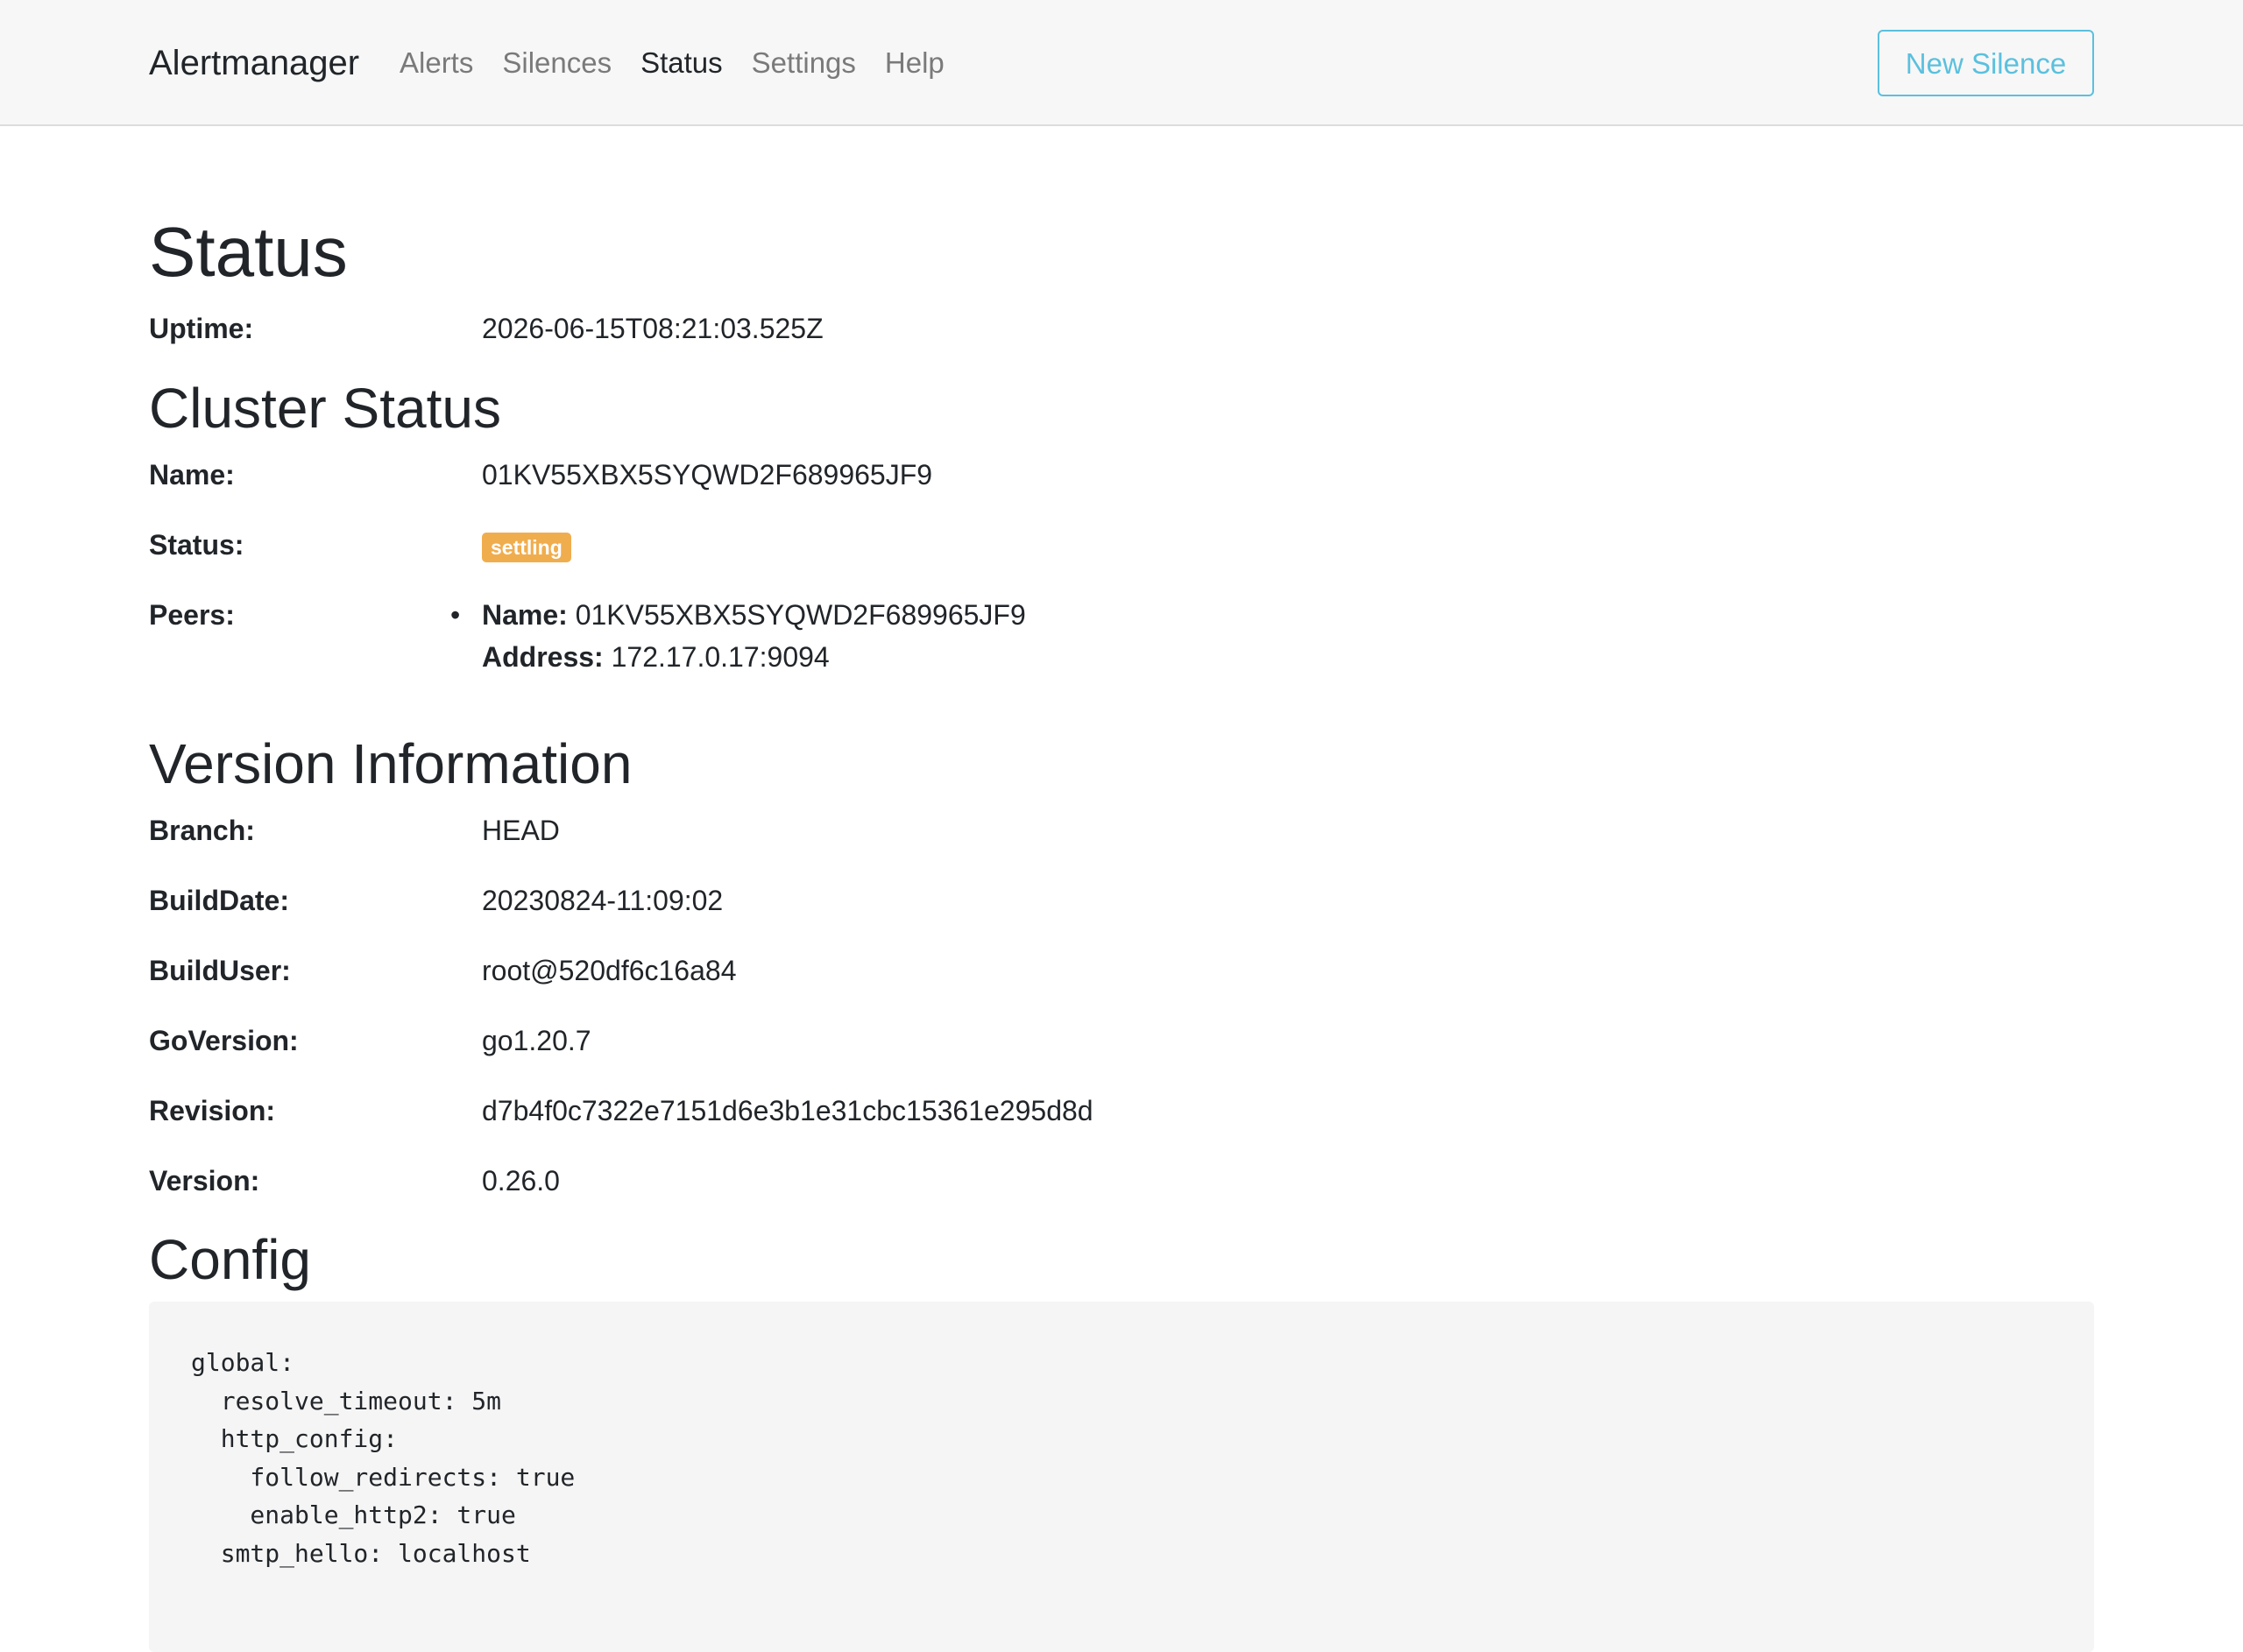  Describe the element at coordinates (543, 657) in the screenshot. I see `peer-address-label: Address:` at that location.